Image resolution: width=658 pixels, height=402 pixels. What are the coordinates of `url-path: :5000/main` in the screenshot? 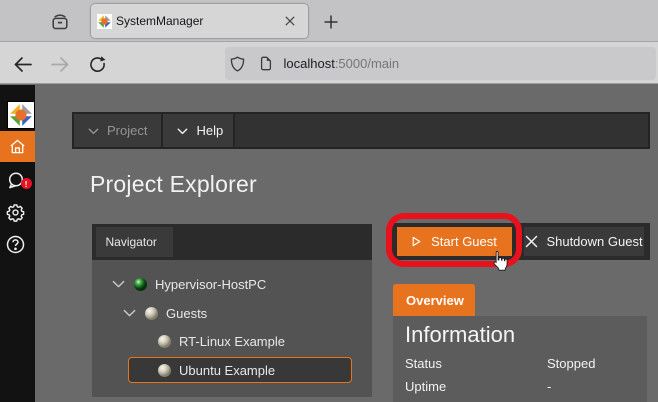 It's located at (367, 63).